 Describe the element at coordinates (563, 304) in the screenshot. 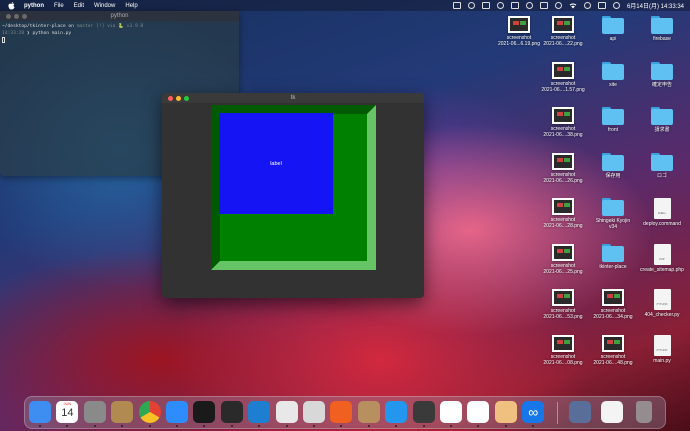

I see `desktop-icon-image: screenshot 2021-06....53.png` at that location.